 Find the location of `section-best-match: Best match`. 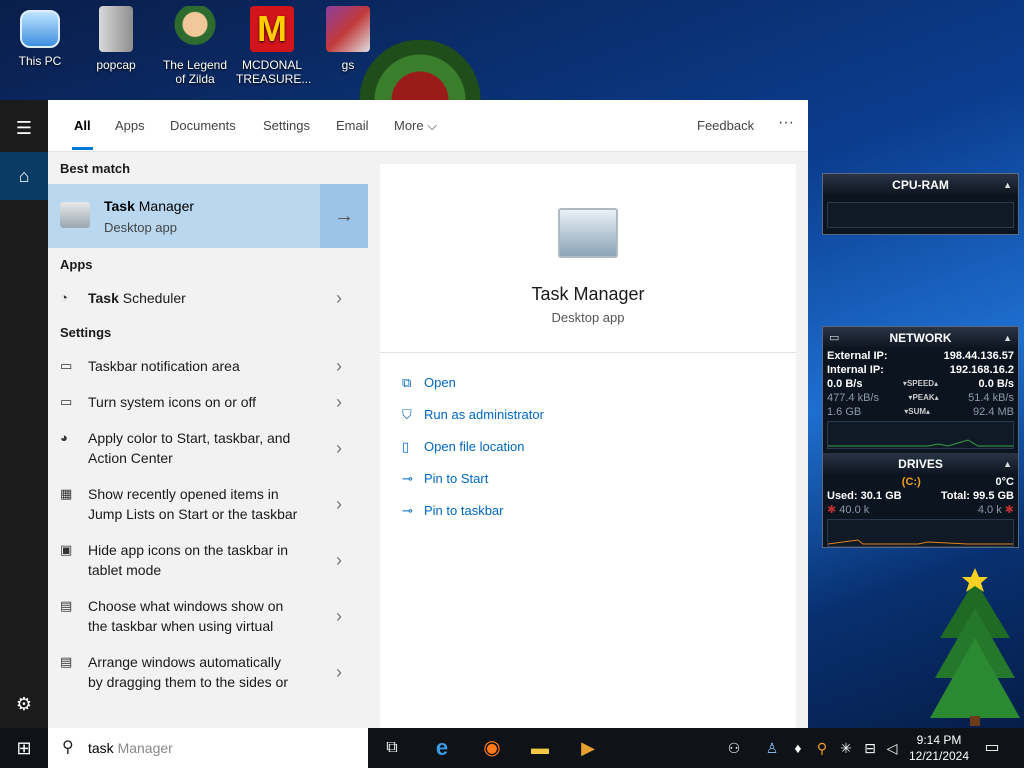

section-best-match: Best match is located at coordinates (95, 168).